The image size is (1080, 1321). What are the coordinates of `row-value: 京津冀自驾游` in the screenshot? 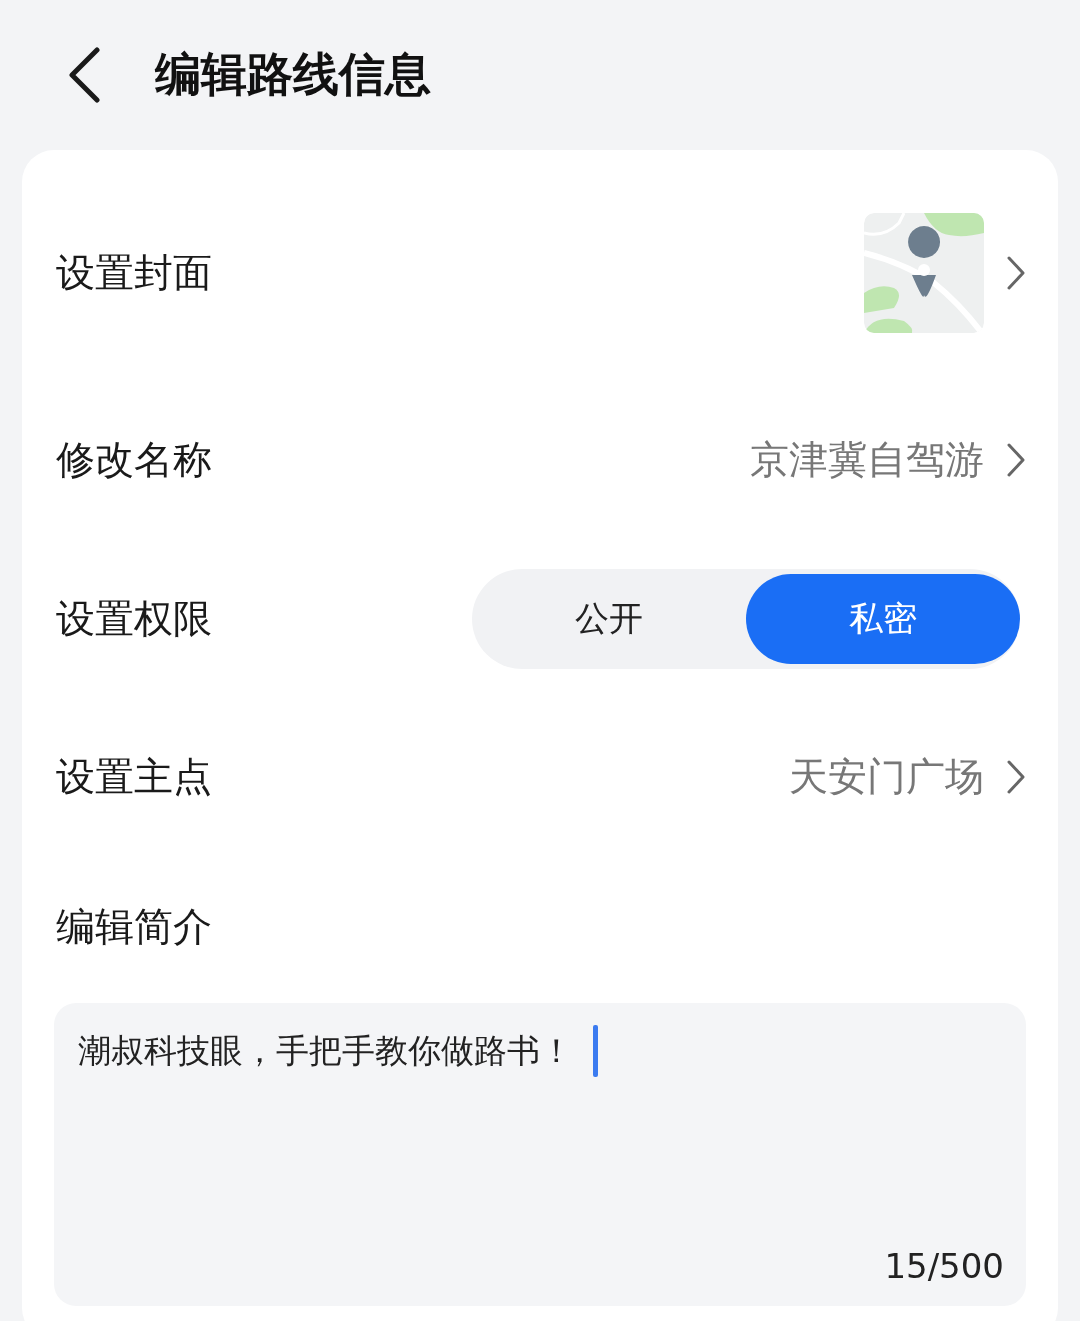 It's located at (867, 460).